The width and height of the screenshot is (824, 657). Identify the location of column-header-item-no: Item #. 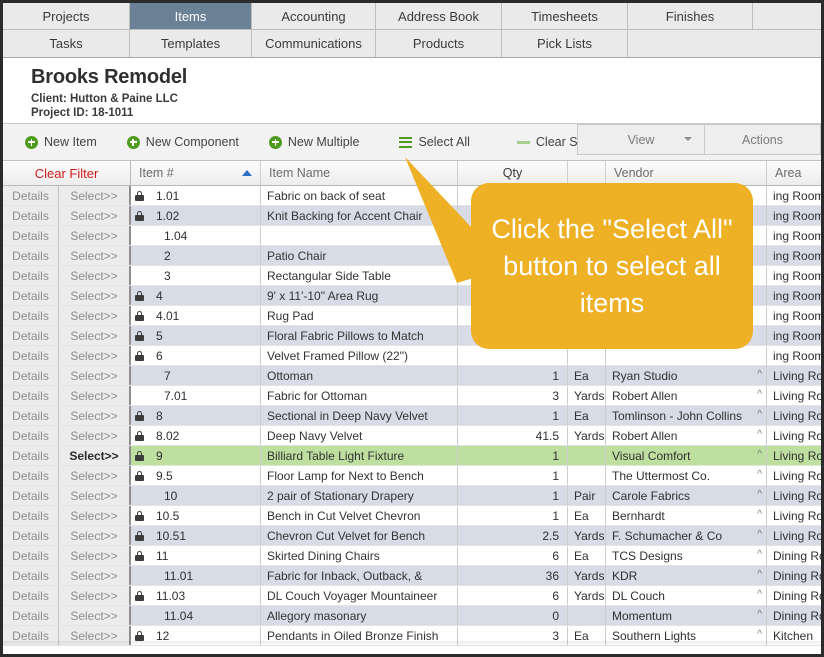
(196, 173).